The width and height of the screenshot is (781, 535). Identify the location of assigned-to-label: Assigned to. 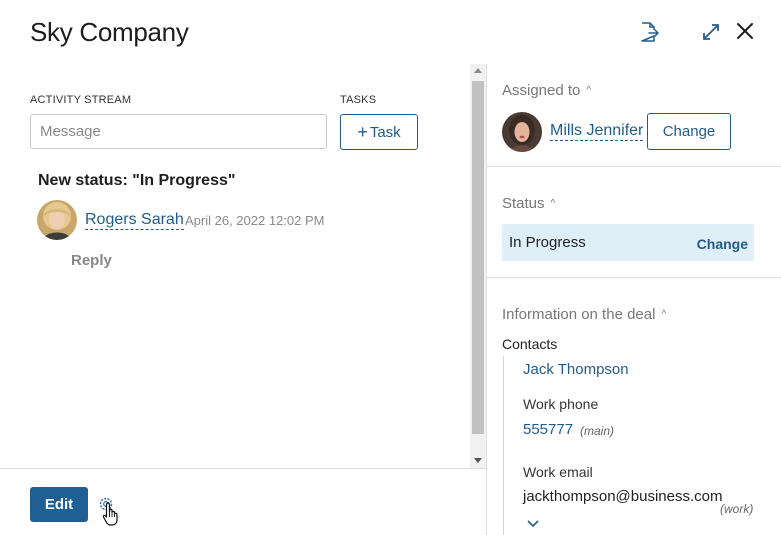
(541, 90).